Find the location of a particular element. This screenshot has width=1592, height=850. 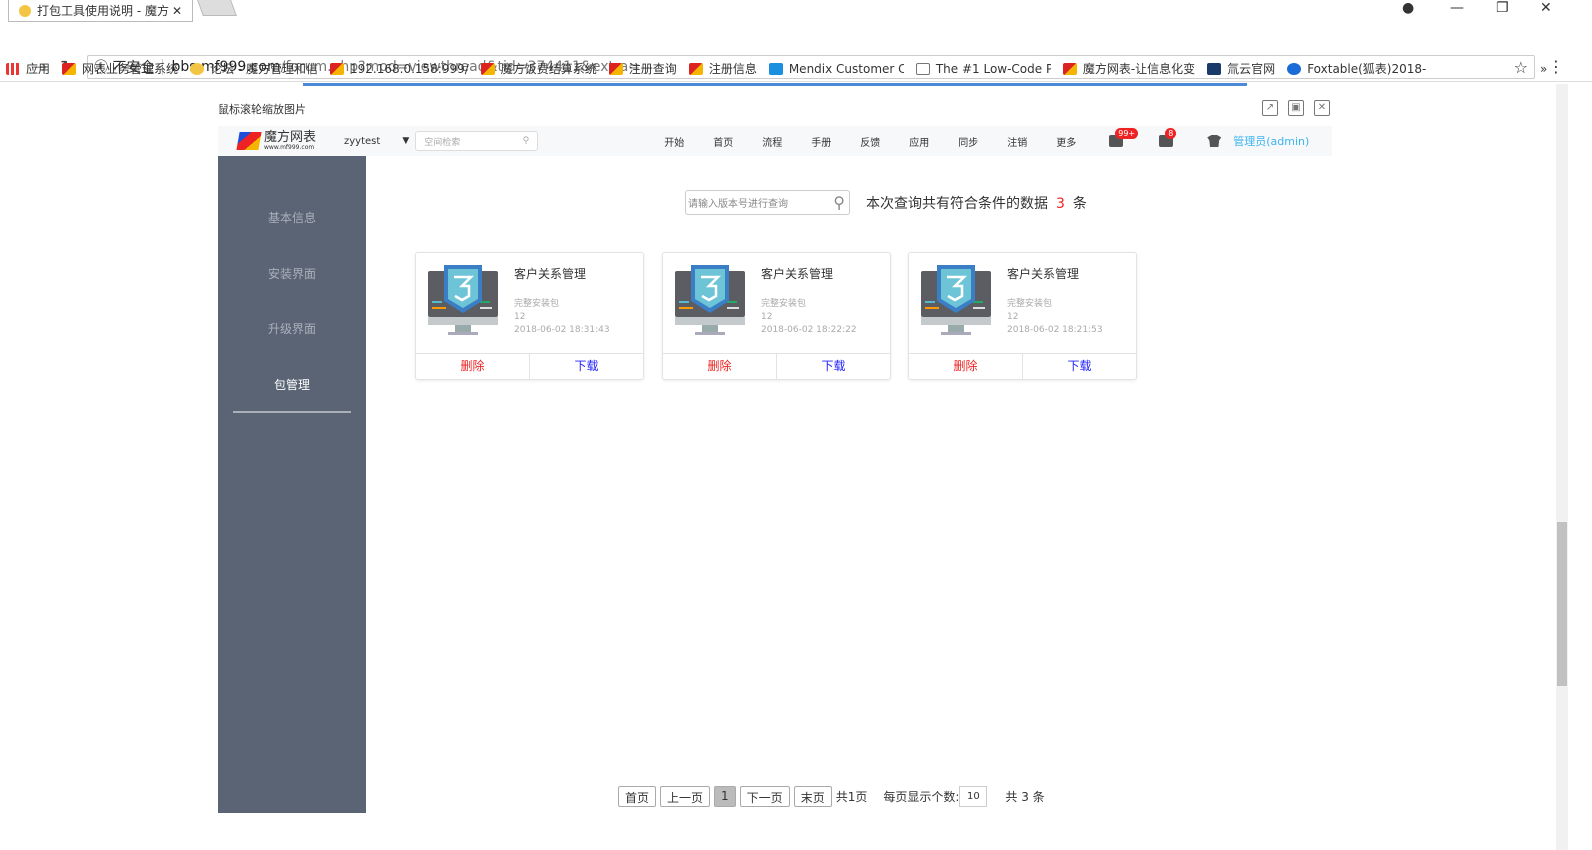

sidebar-item-install: 安装界面 is located at coordinates (292, 273).